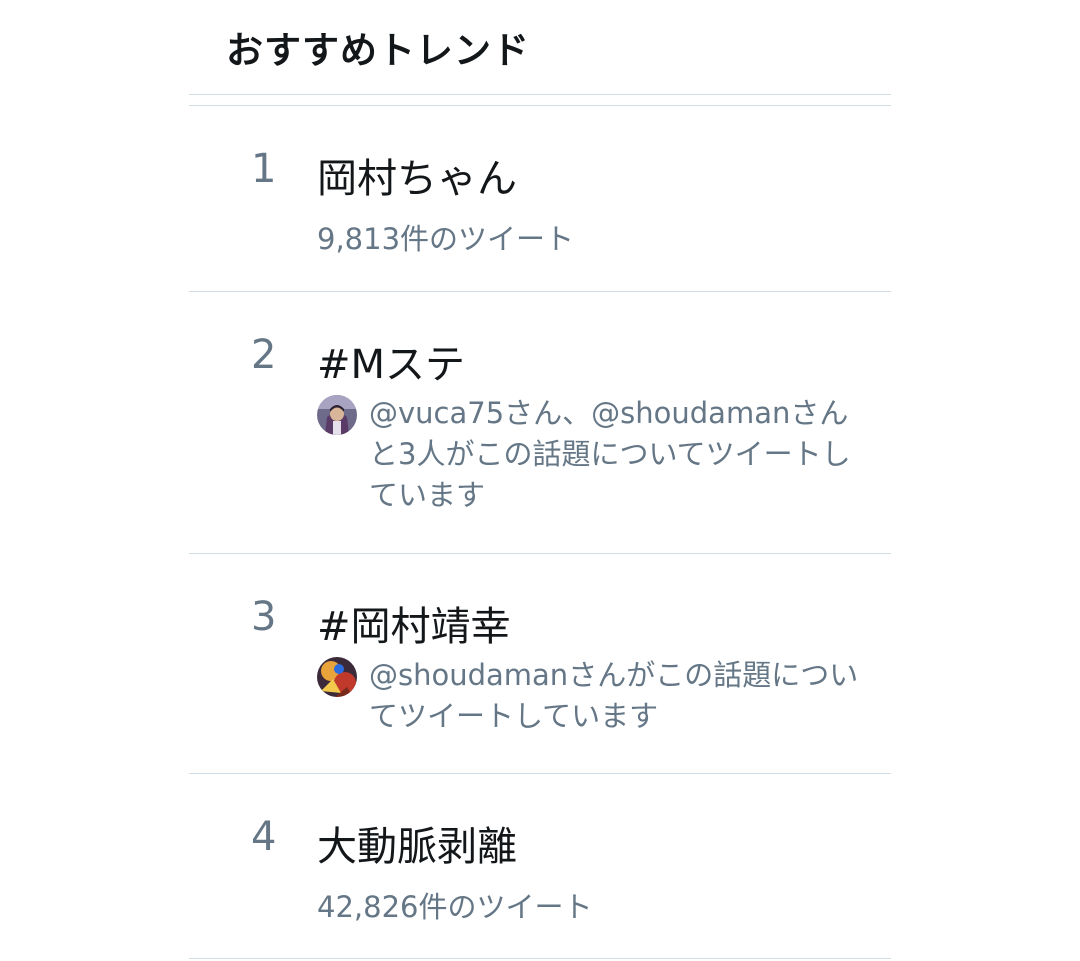 Image resolution: width=1080 pixels, height=961 pixels. What do you see at coordinates (540, 94) in the screenshot?
I see `header-divider-top` at bounding box center [540, 94].